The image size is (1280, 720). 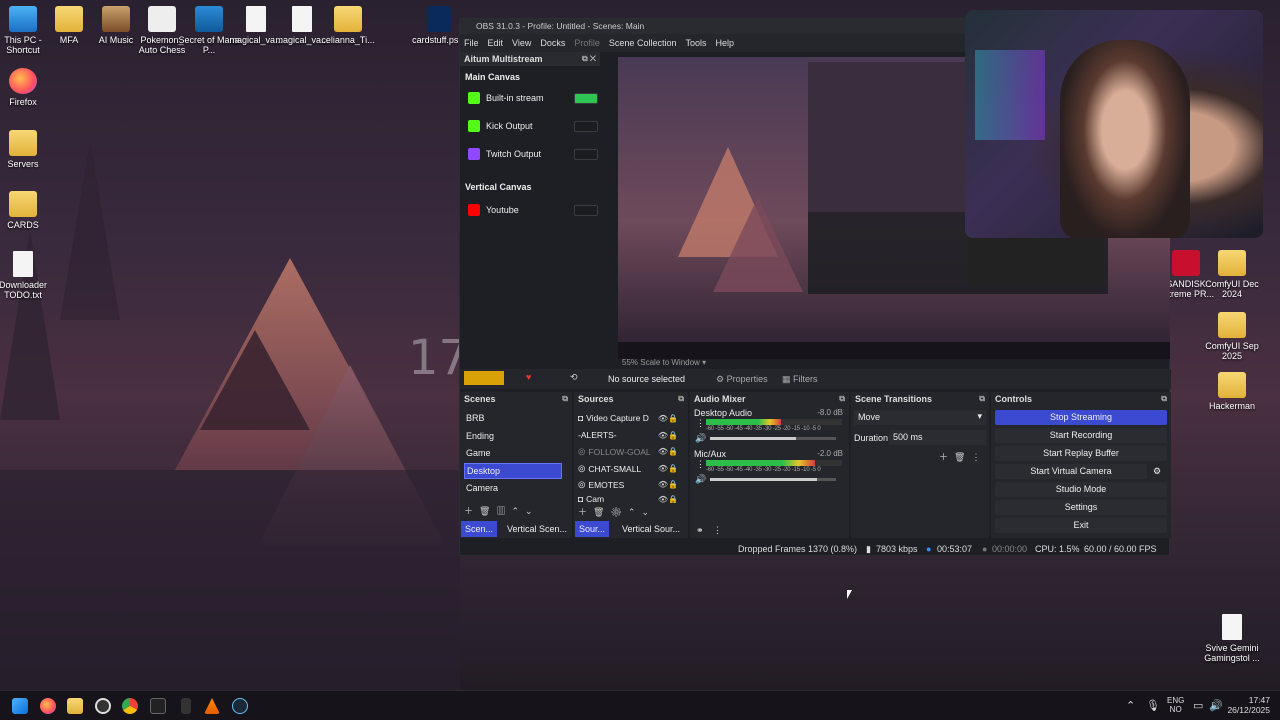 I want to click on scene-item: Ending, so click(x=513, y=436).